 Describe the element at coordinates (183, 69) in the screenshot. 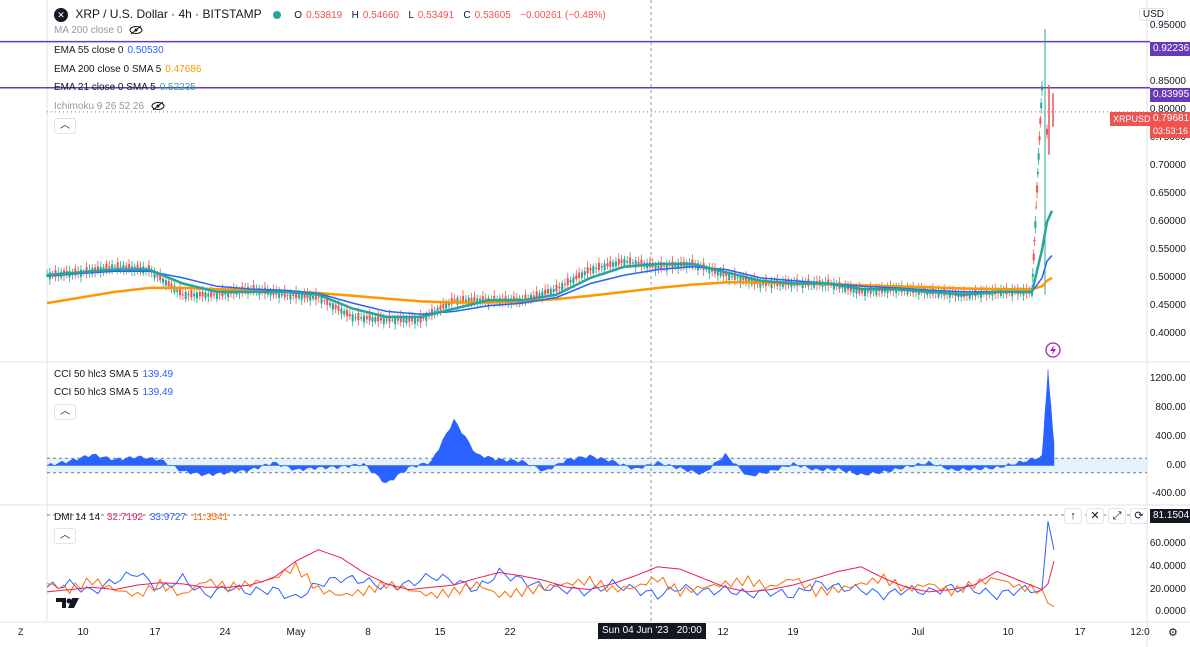

I see `ema200-value: 0.47686` at that location.